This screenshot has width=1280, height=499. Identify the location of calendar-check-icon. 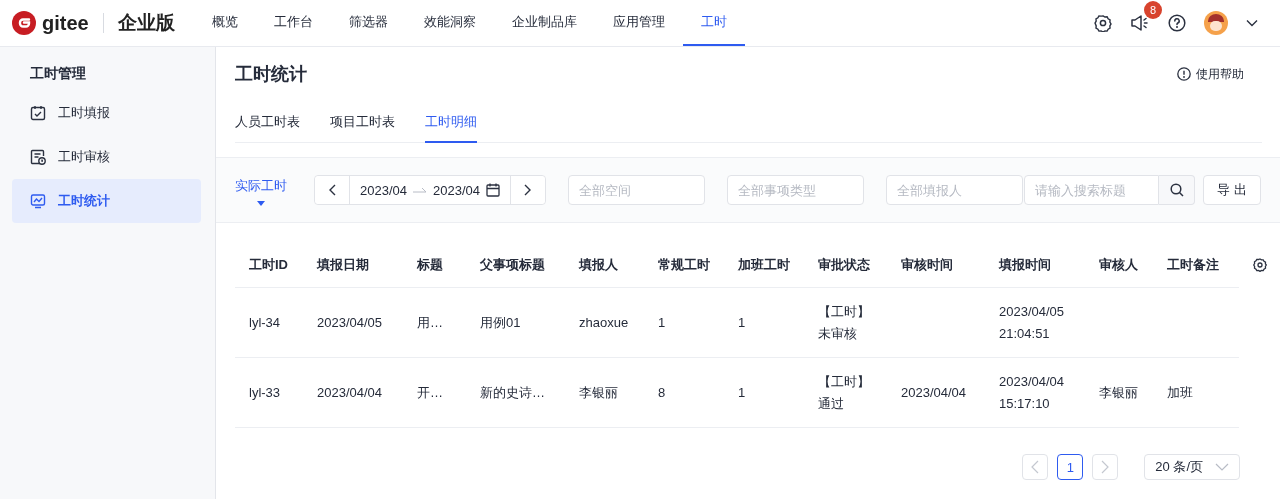
(38, 113).